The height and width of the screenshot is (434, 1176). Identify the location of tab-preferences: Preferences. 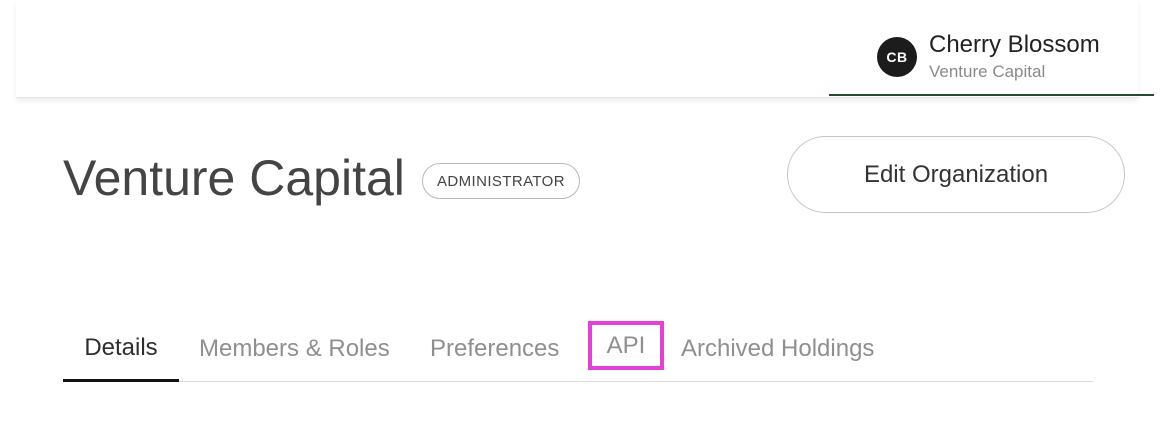
(494, 349).